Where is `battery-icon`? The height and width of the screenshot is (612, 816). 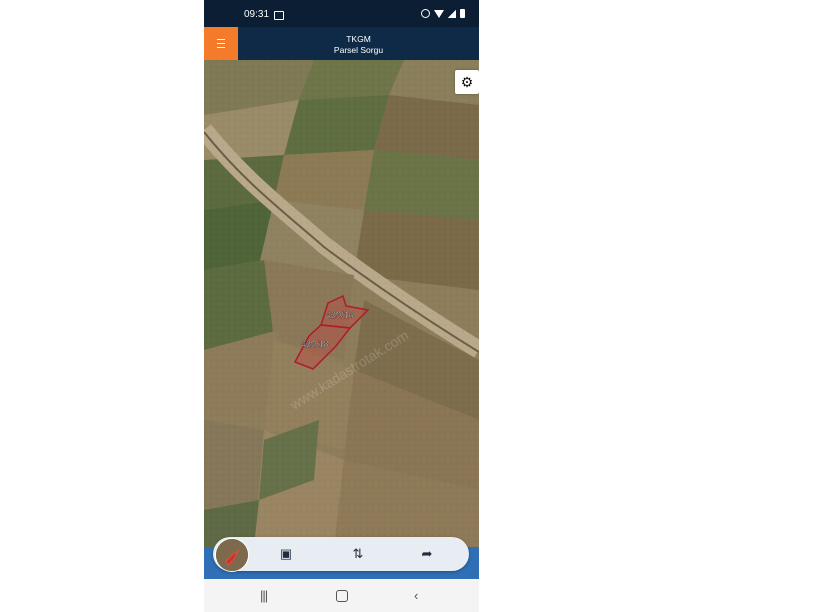 battery-icon is located at coordinates (462, 13).